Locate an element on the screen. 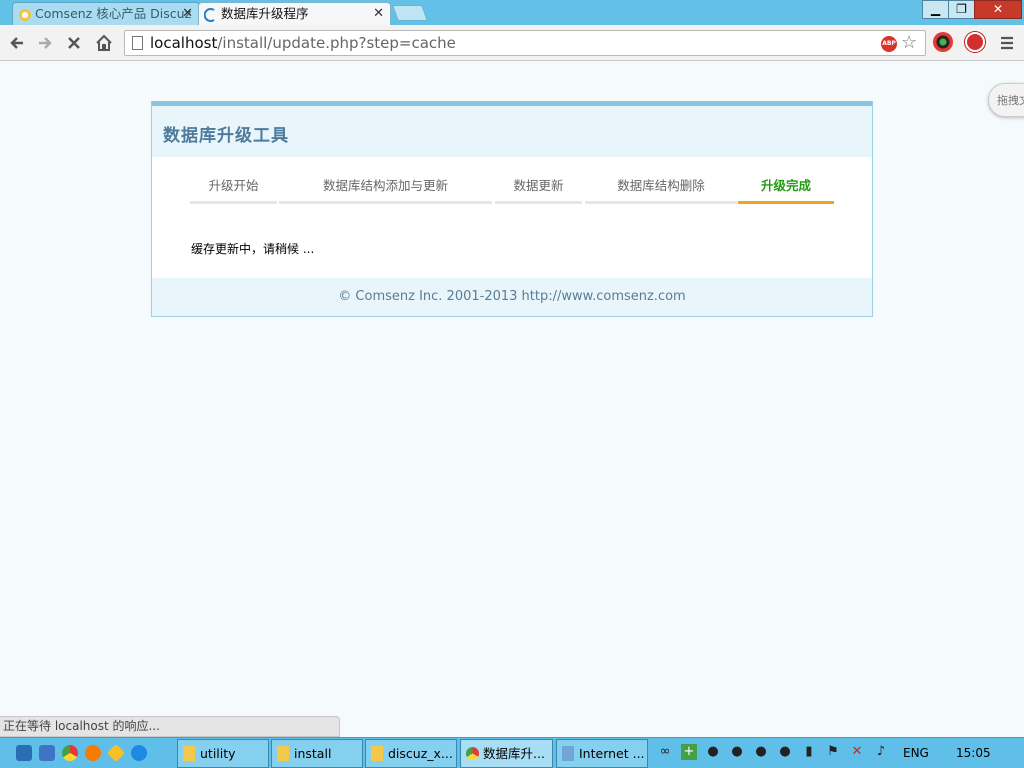 This screenshot has width=1024, height=768. new-tab-button is located at coordinates (410, 13).